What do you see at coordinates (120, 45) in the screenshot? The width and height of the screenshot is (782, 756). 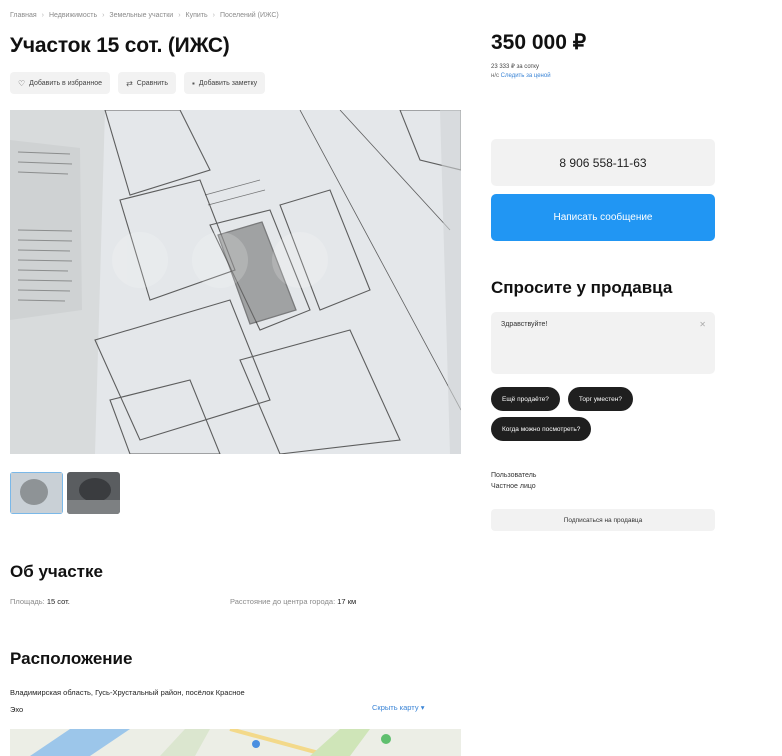 I see `page-title: Участок 15 сот. (ИЖС)` at bounding box center [120, 45].